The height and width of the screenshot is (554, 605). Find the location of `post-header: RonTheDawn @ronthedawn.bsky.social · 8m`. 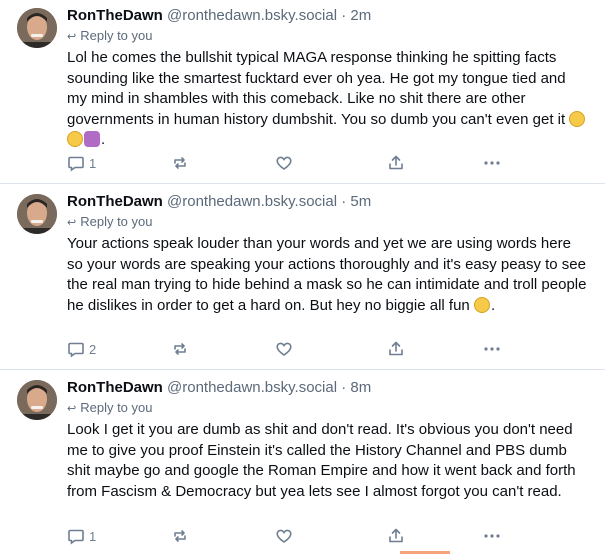

post-header: RonTheDawn @ronthedawn.bsky.social · 8m is located at coordinates (219, 388).